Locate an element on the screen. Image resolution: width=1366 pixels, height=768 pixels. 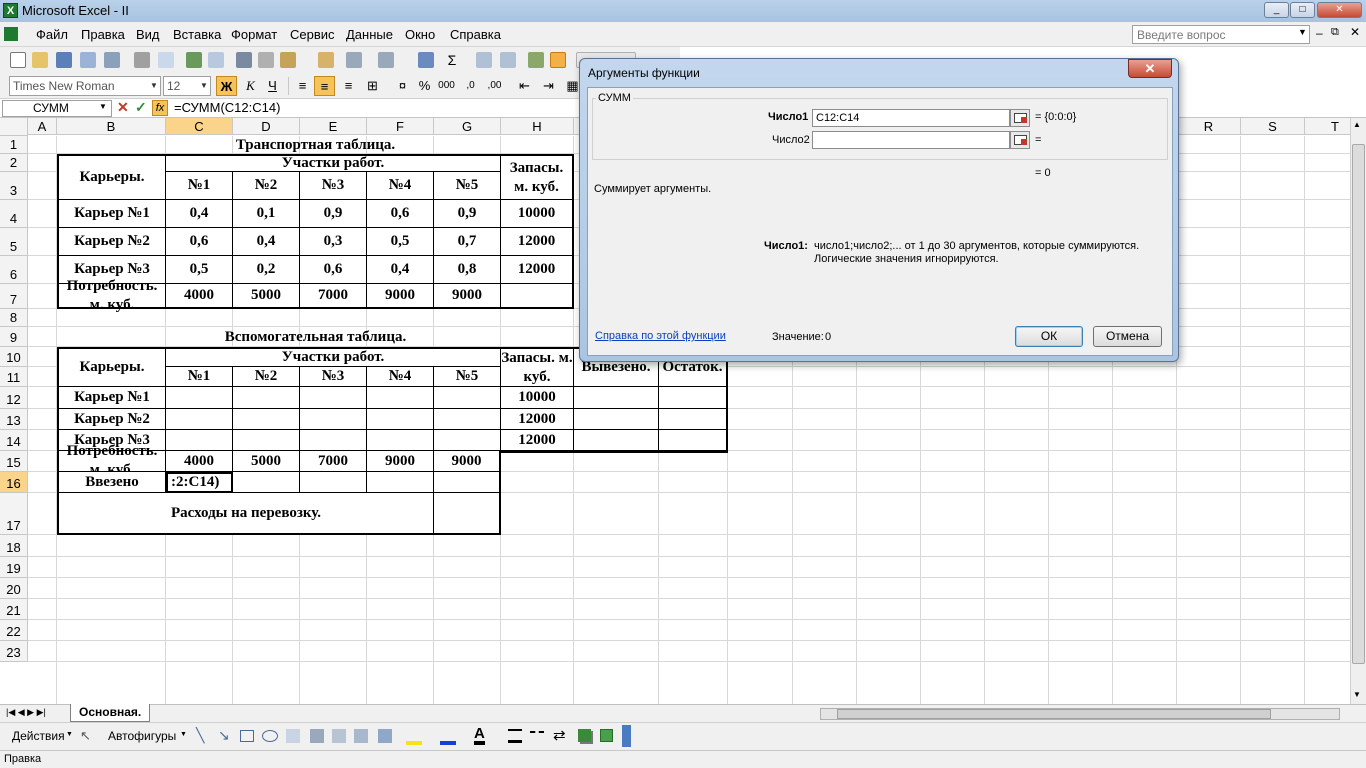
row-header-11: 11 is located at coordinates (14, 377).